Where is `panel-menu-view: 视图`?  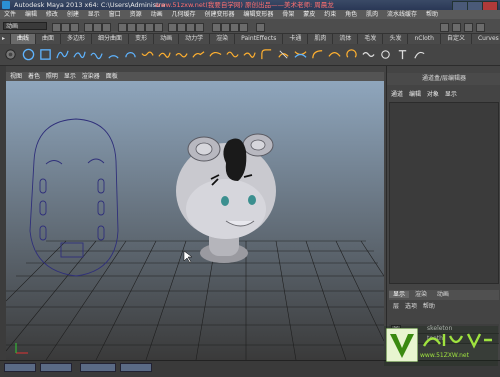 panel-menu-view: 视图 is located at coordinates (16, 76).